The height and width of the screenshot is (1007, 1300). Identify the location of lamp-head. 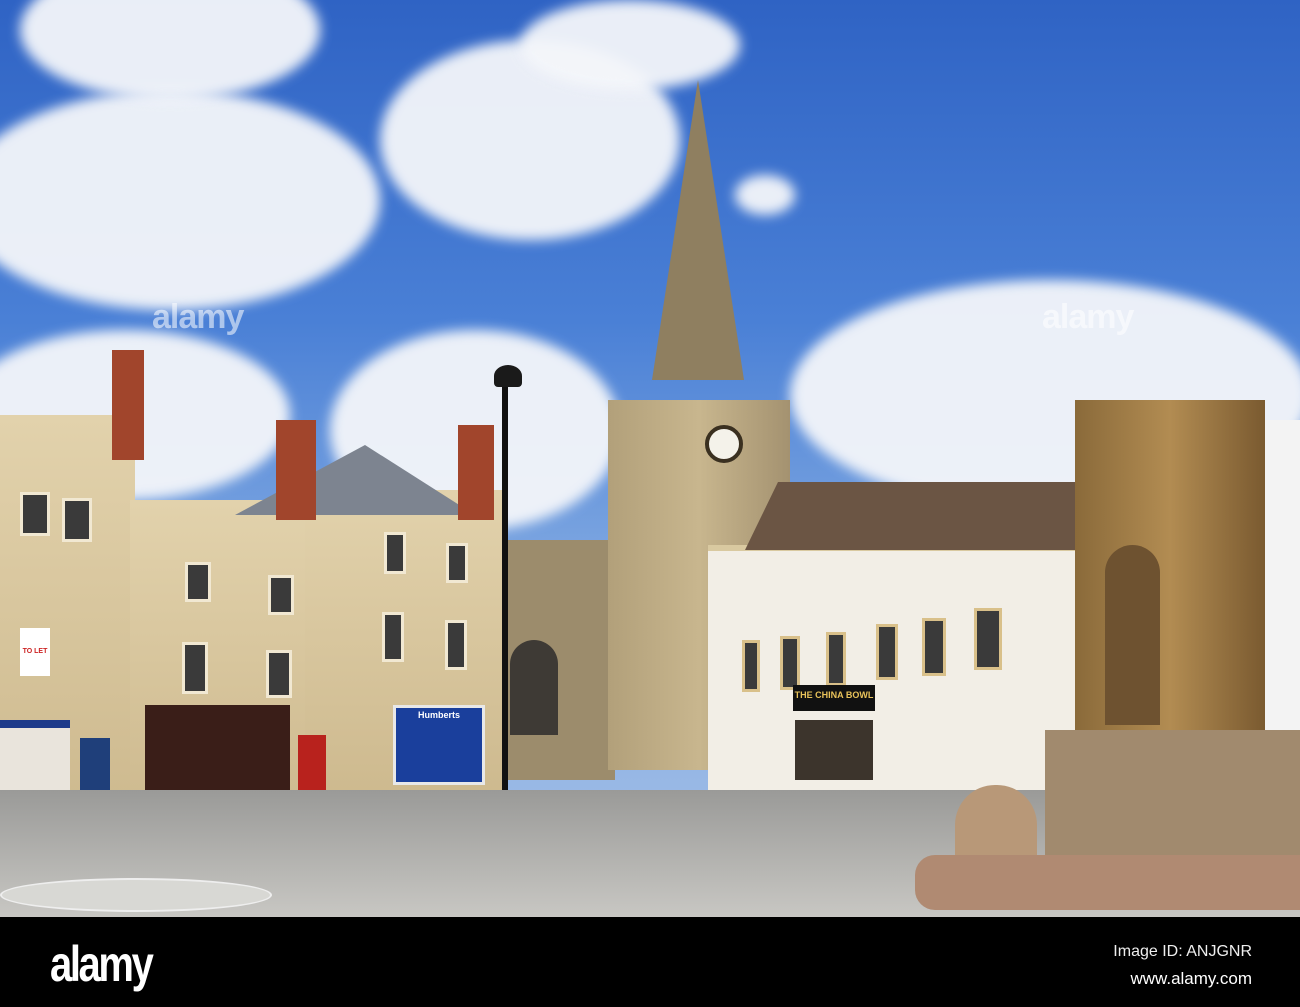
(508, 376).